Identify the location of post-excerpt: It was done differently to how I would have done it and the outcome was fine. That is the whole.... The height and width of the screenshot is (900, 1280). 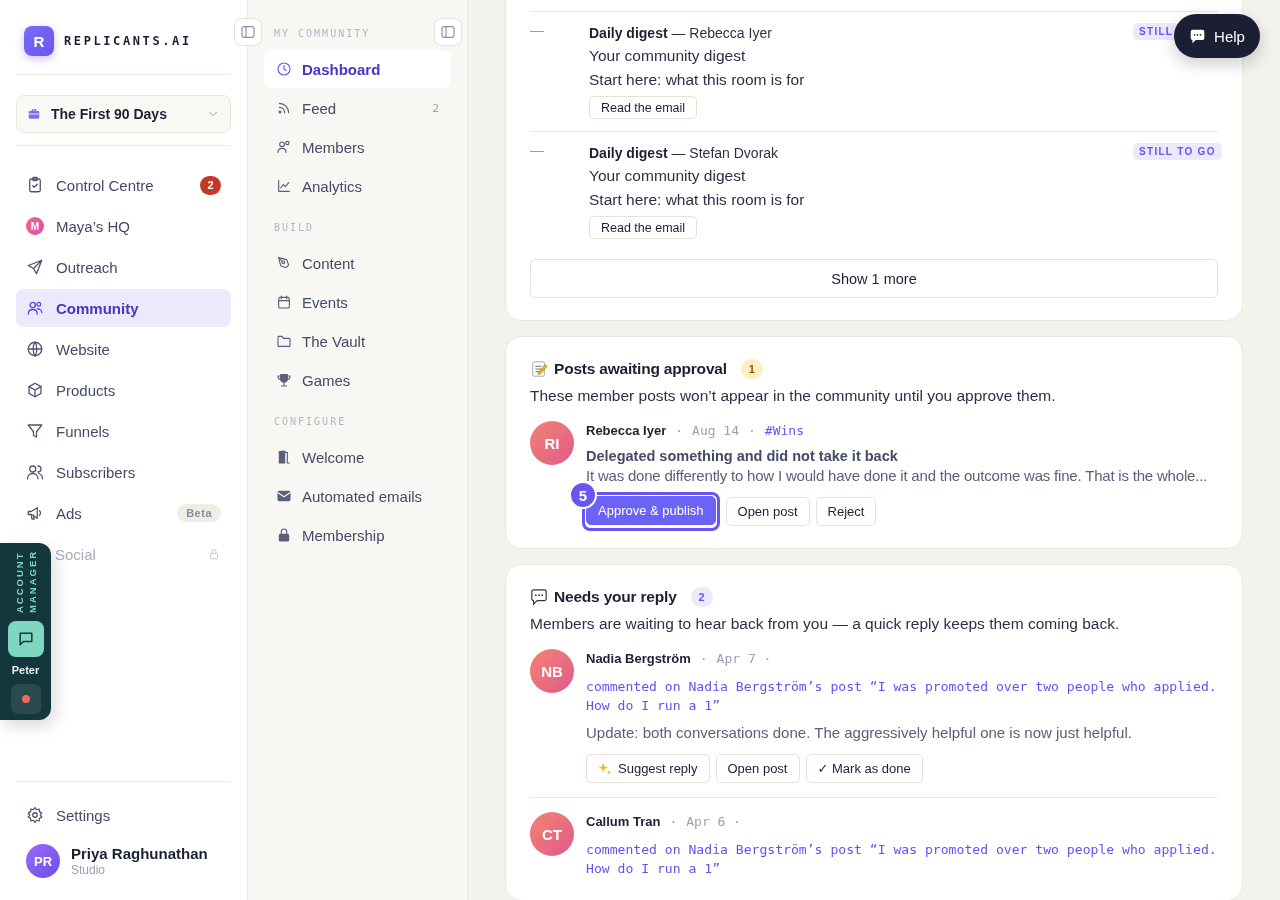
(897, 475).